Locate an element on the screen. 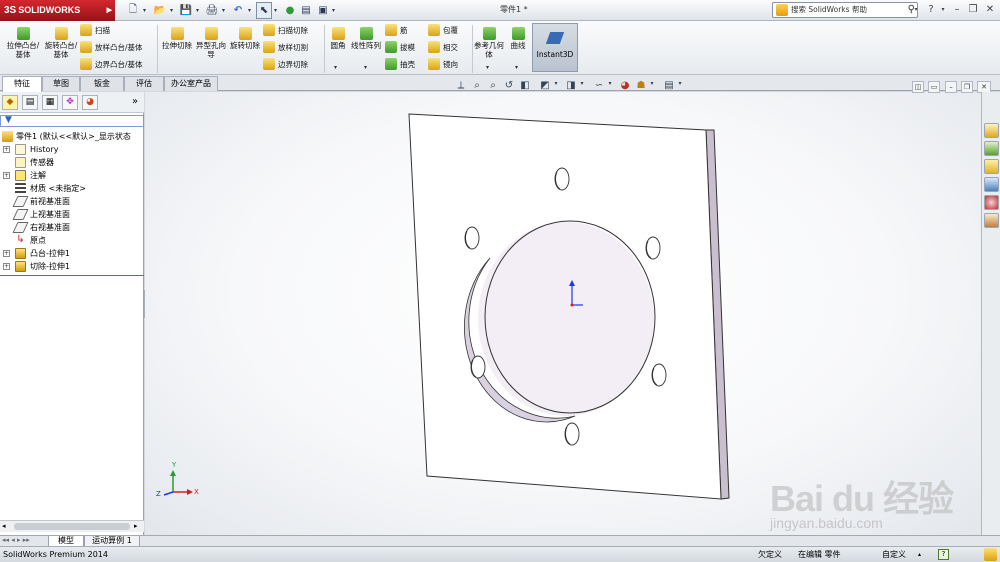  swept-cut-button: 扫描切除 is located at coordinates (285, 30).